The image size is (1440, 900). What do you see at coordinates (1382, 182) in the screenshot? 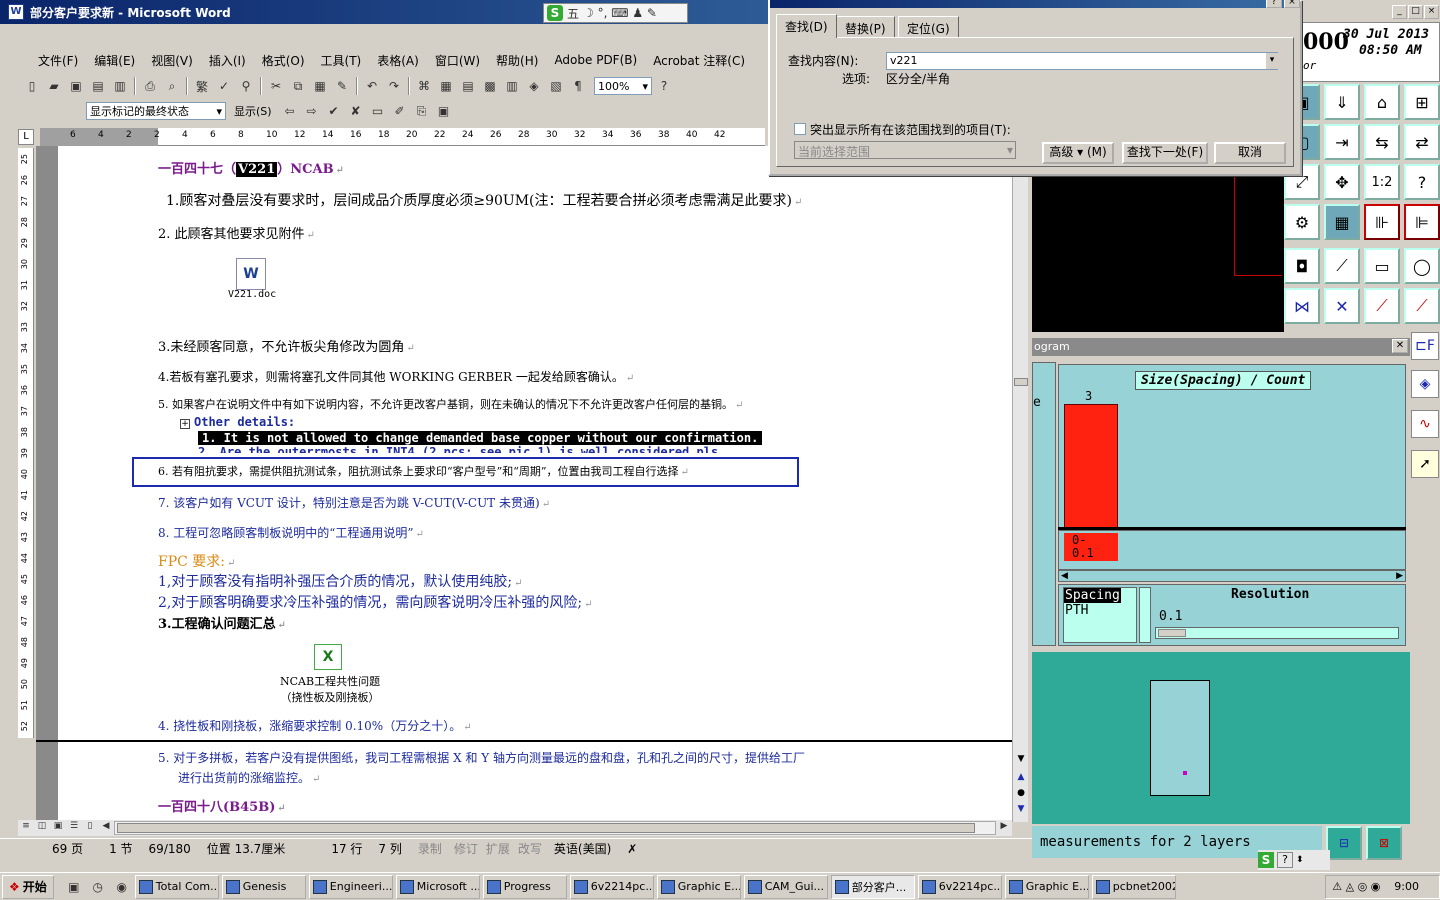
I see `zoom-1to2-icon: 1:2` at bounding box center [1382, 182].